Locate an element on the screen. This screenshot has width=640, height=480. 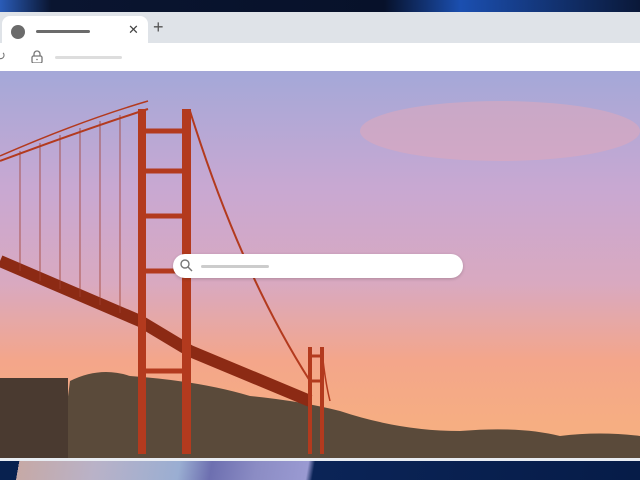
reload-icon: ↻ is located at coordinates (3, 56).